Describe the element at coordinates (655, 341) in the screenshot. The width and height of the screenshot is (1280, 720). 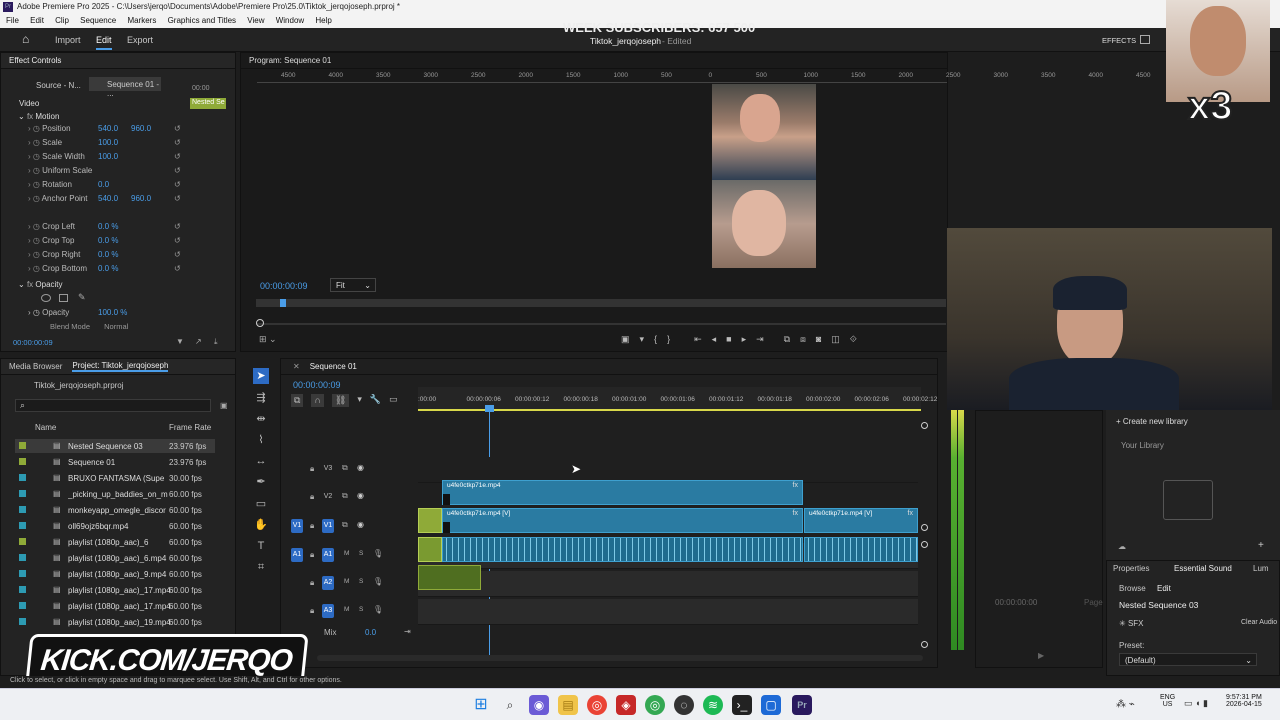
I see `in-point-icon: {` at that location.